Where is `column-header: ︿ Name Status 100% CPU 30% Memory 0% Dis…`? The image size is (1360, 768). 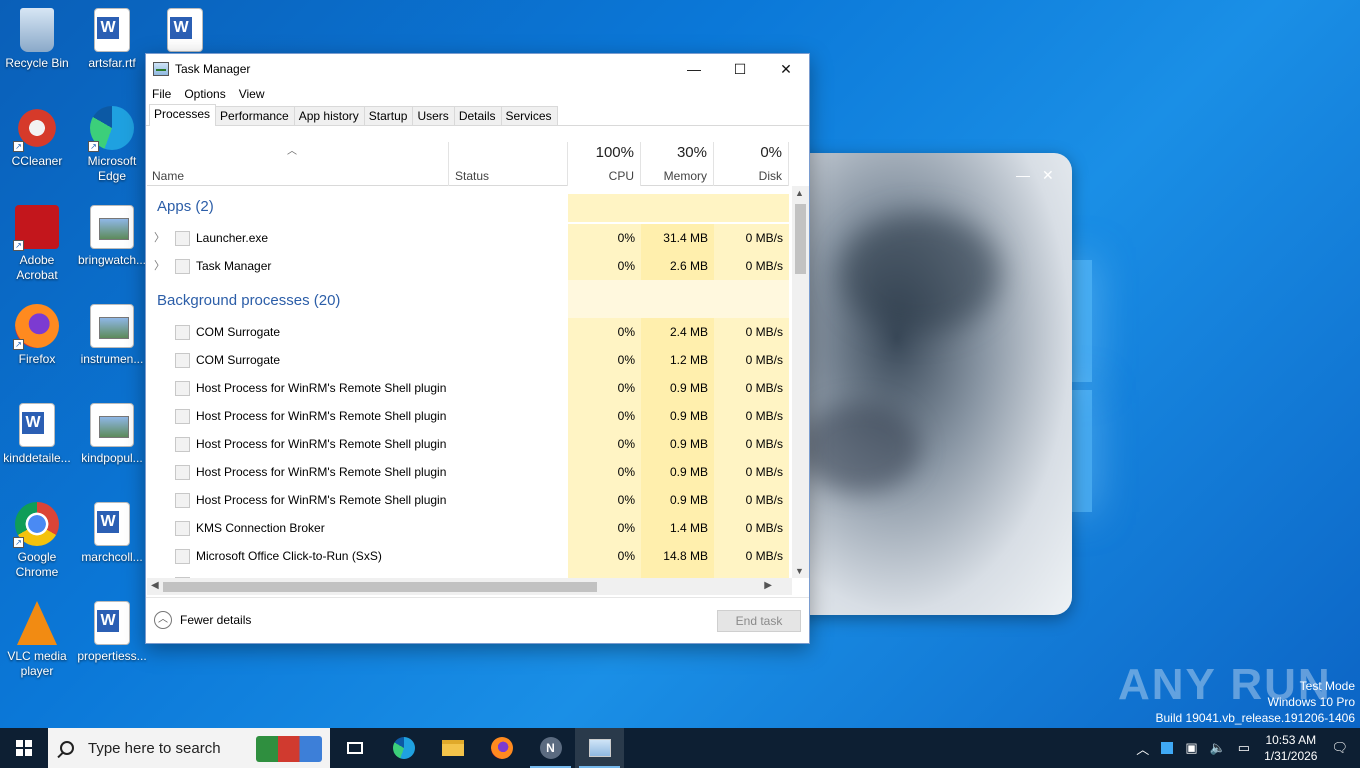 column-header: ︿ Name Status 100% CPU 30% Memory 0% Dis… is located at coordinates (468, 164).